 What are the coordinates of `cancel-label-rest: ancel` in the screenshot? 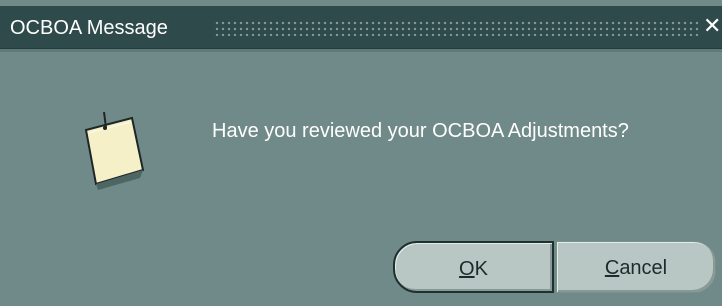 It's located at (643, 268).